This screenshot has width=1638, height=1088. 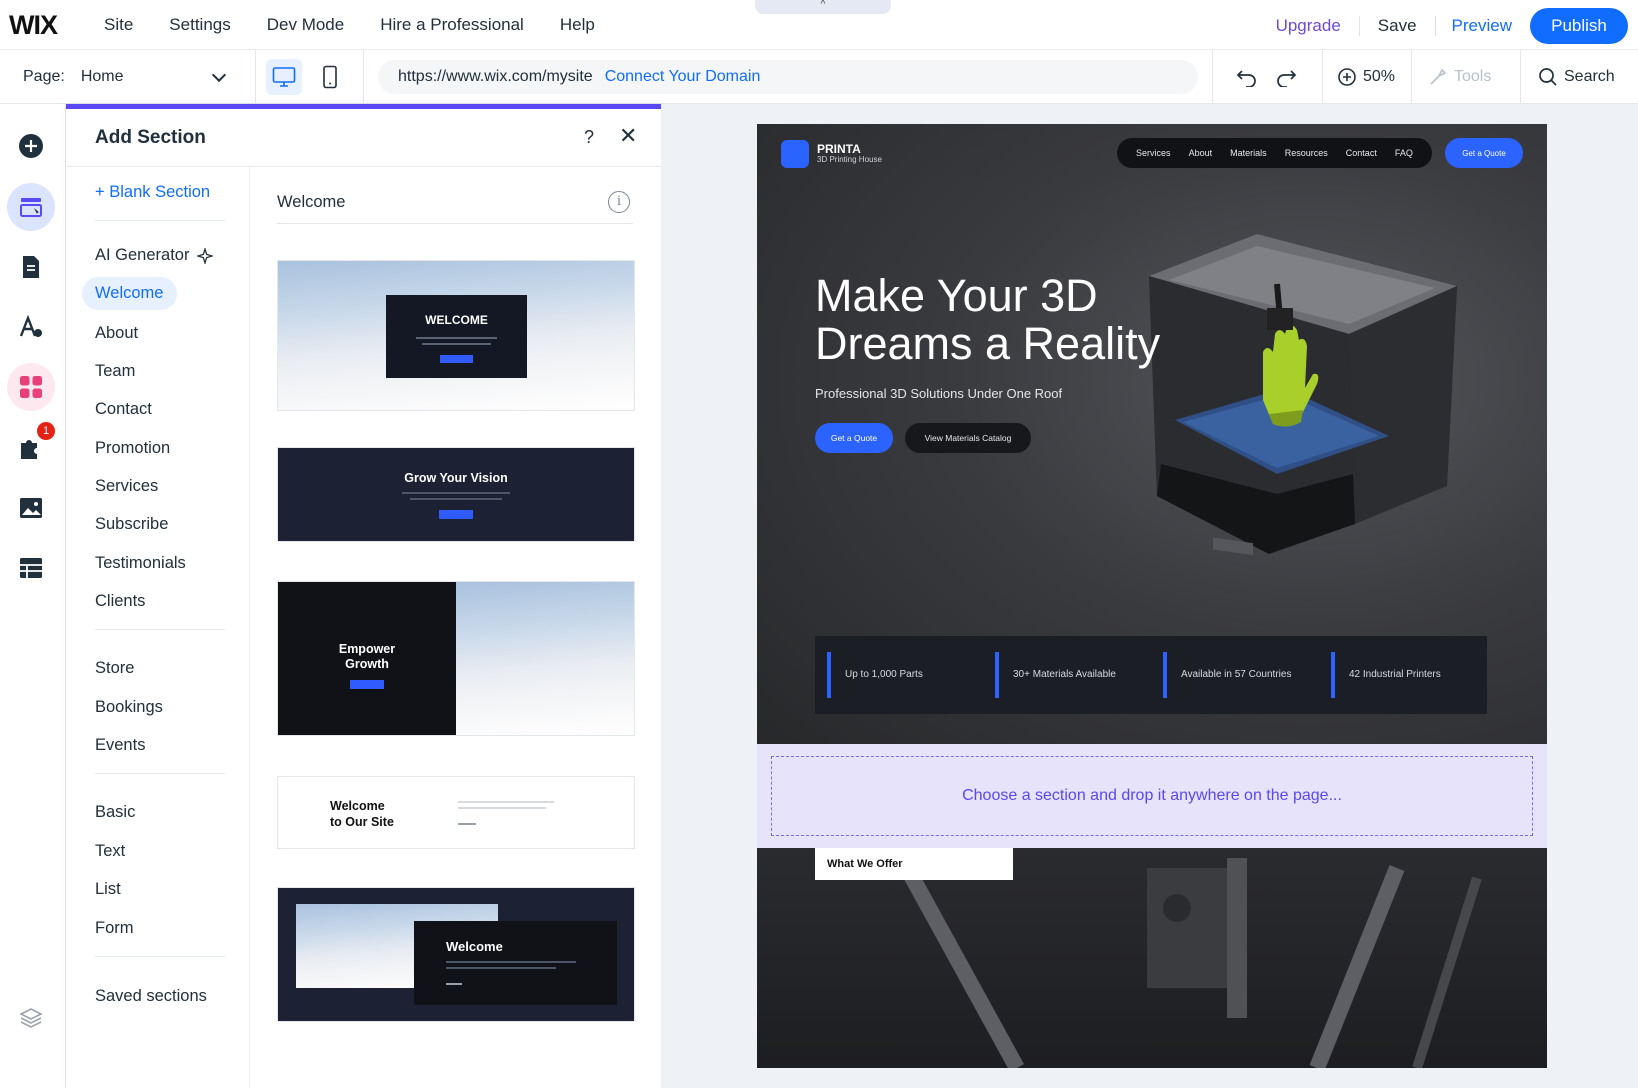 What do you see at coordinates (114, 928) in the screenshot?
I see `category-form: Form` at bounding box center [114, 928].